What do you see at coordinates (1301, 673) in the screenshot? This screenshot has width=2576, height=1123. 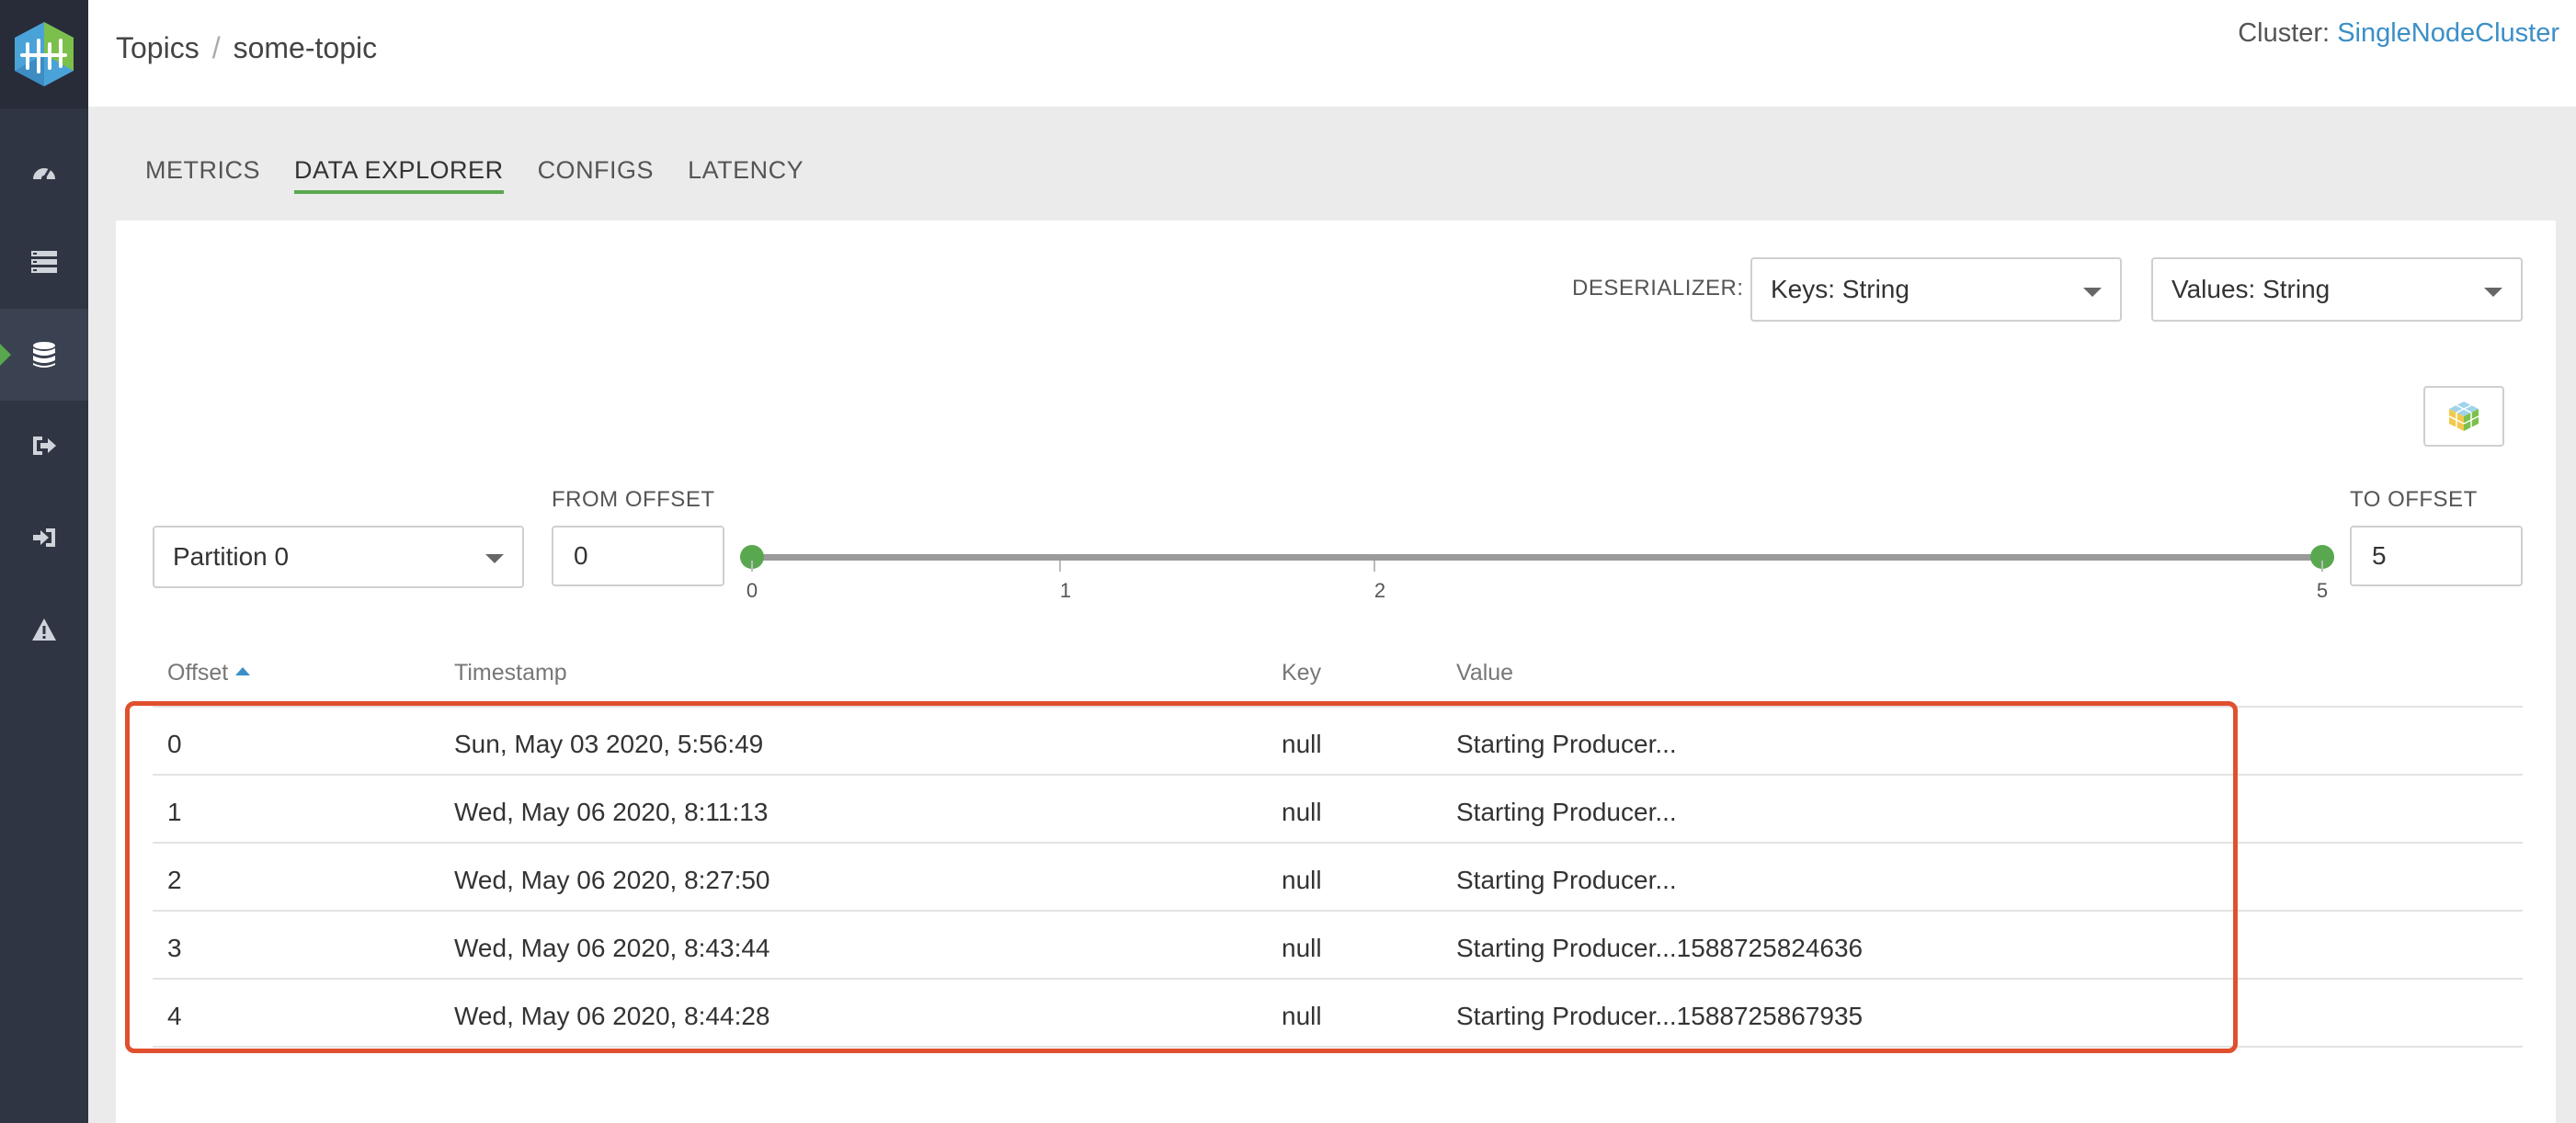 I see `column-header-key: Key` at bounding box center [1301, 673].